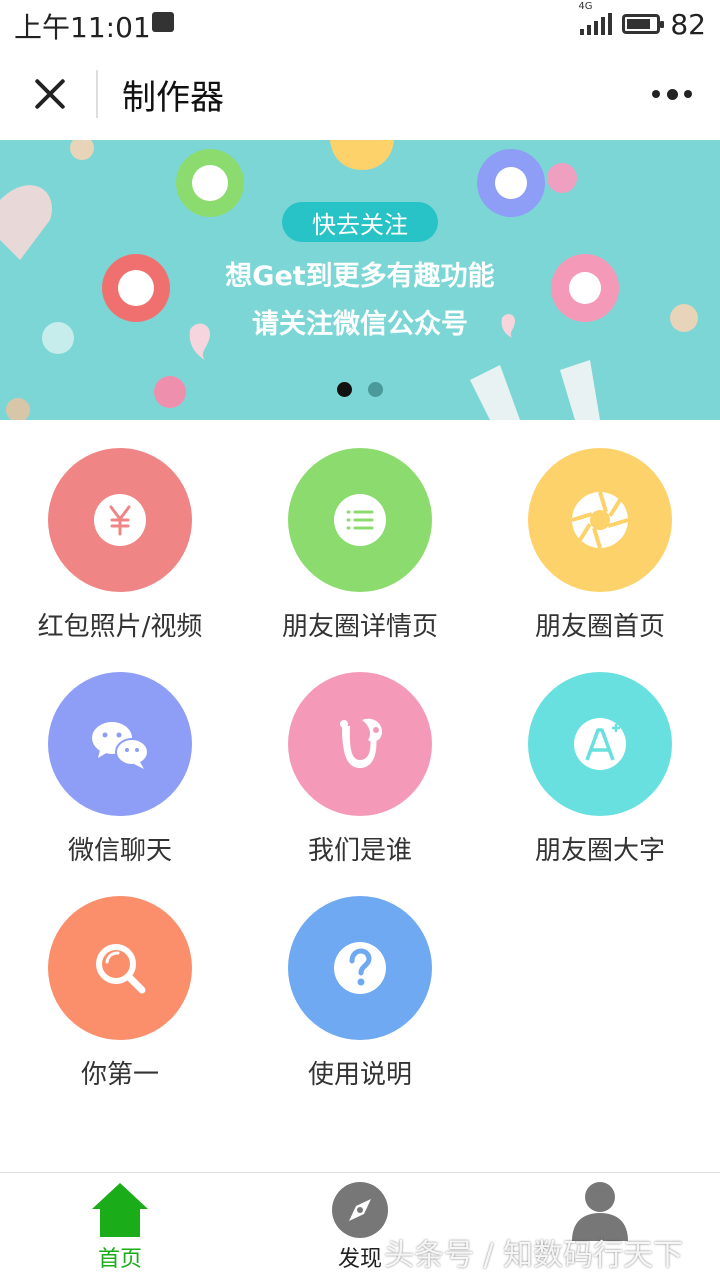 This screenshot has width=720, height=1281. What do you see at coordinates (359, 851) in the screenshot?
I see `feature-label: 我们是谁` at bounding box center [359, 851].